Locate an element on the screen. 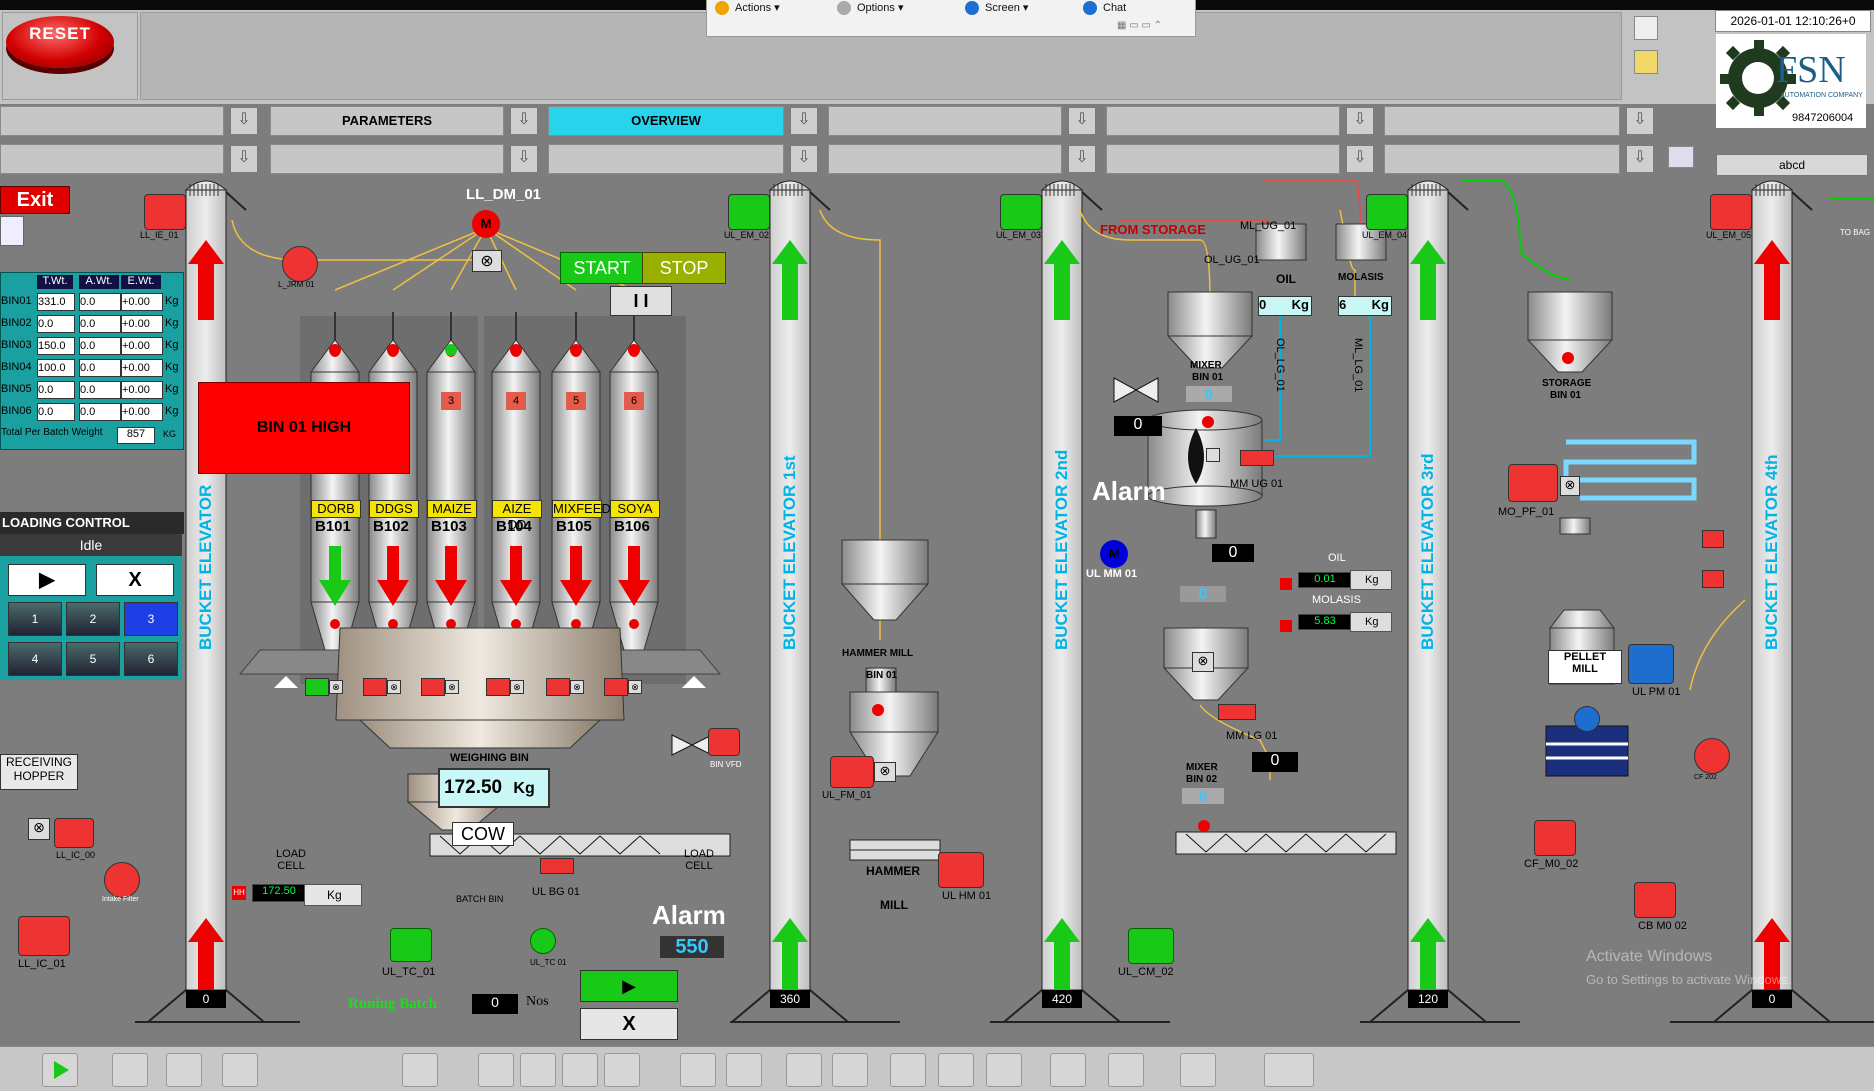  down-arrow-nav-icon is located at coordinates (580, 1070).